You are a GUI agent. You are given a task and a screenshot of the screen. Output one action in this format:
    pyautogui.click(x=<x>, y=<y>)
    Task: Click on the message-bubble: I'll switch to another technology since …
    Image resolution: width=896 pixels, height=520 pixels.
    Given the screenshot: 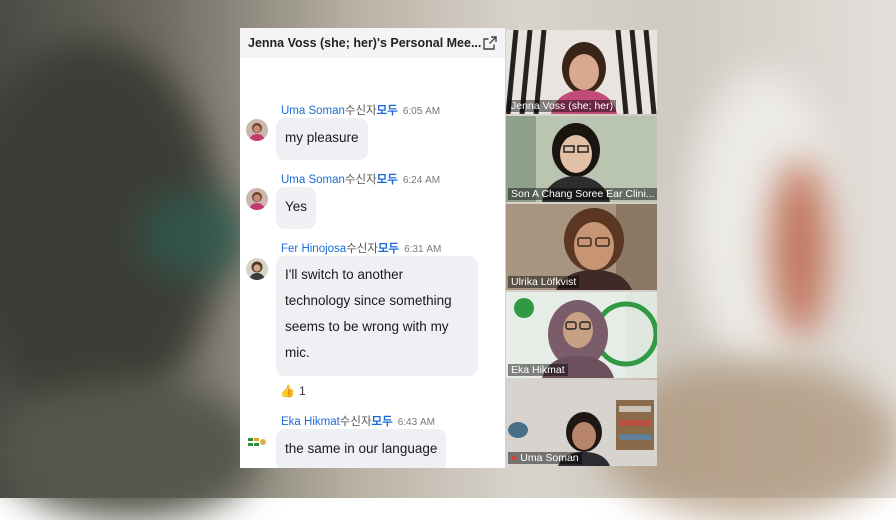 What is the action you would take?
    pyautogui.click(x=377, y=316)
    